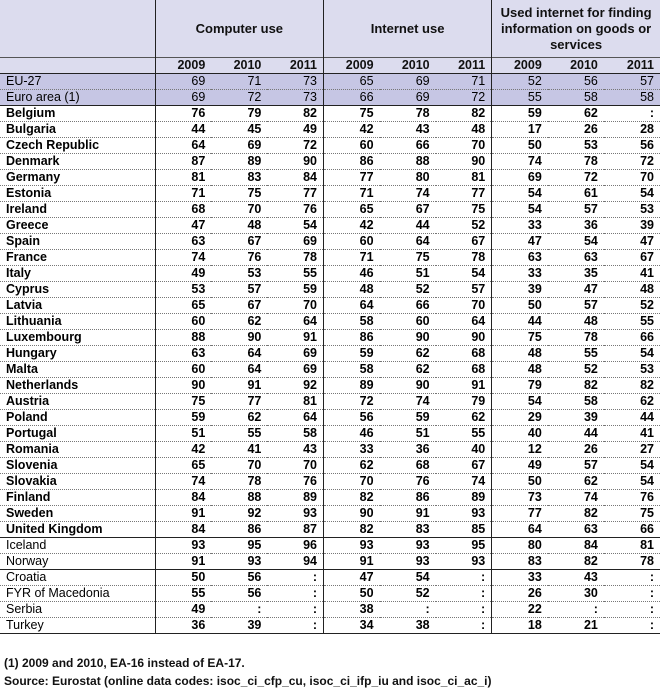  I want to click on value-cell: 95, so click(463, 545).